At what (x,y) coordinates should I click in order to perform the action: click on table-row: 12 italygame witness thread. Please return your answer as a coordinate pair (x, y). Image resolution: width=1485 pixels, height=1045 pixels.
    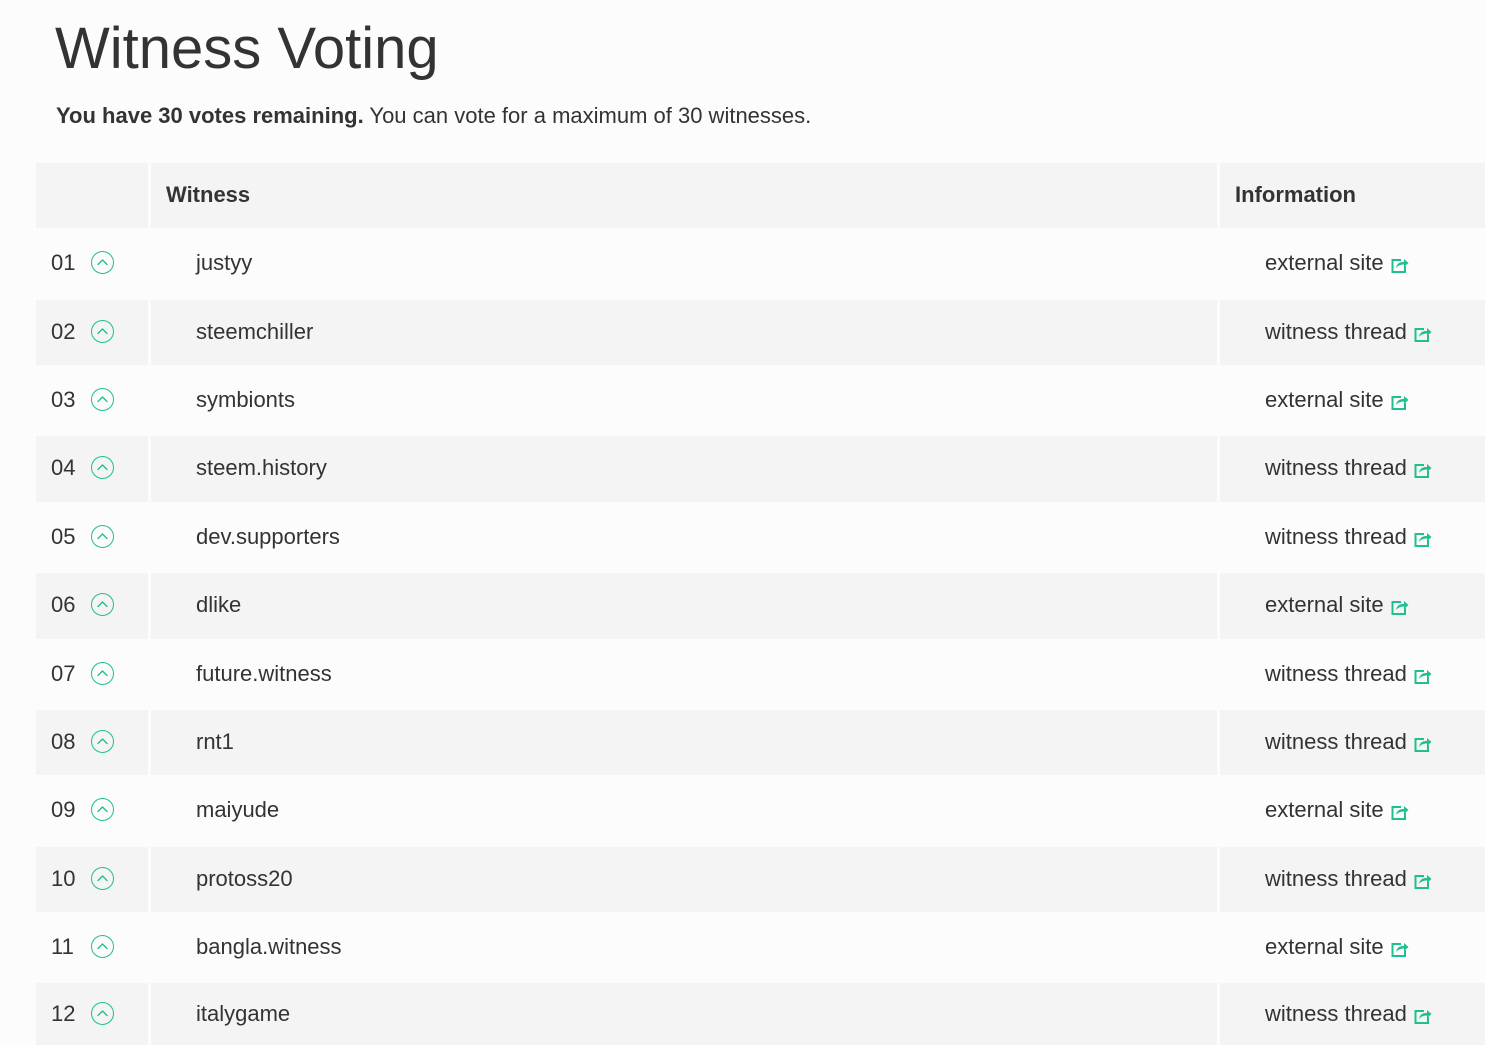
    Looking at the image, I should click on (760, 1014).